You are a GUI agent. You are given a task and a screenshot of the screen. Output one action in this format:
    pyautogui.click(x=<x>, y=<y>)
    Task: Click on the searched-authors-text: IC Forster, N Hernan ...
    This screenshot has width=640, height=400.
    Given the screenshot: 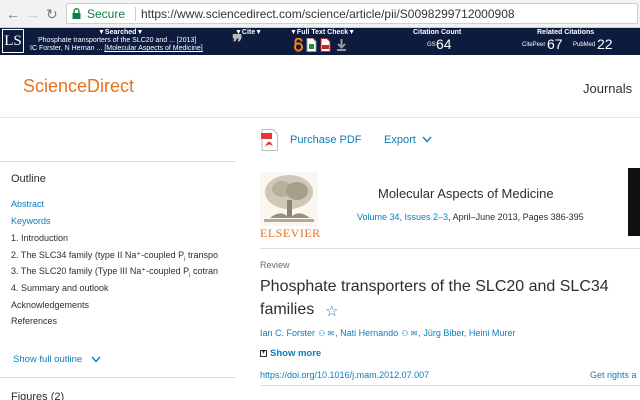 What is the action you would take?
    pyautogui.click(x=67, y=48)
    